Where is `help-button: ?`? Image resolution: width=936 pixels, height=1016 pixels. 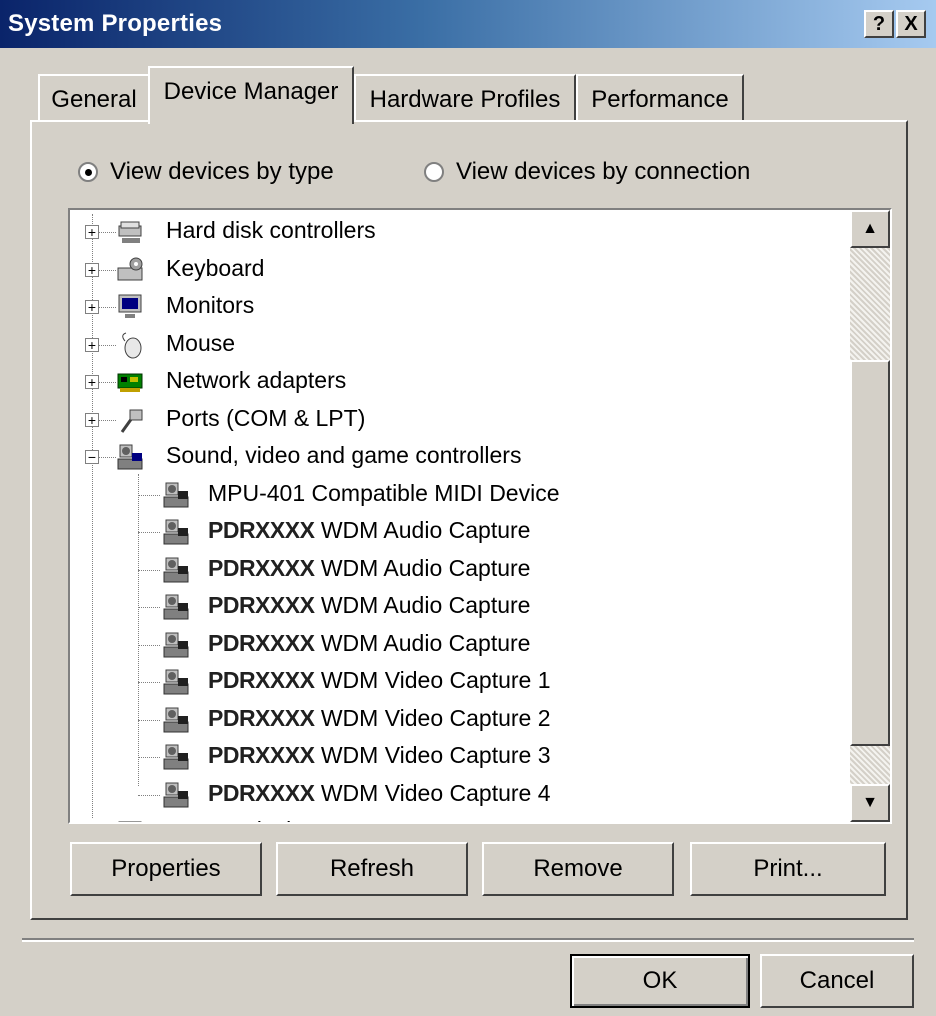
help-button: ? is located at coordinates (879, 24).